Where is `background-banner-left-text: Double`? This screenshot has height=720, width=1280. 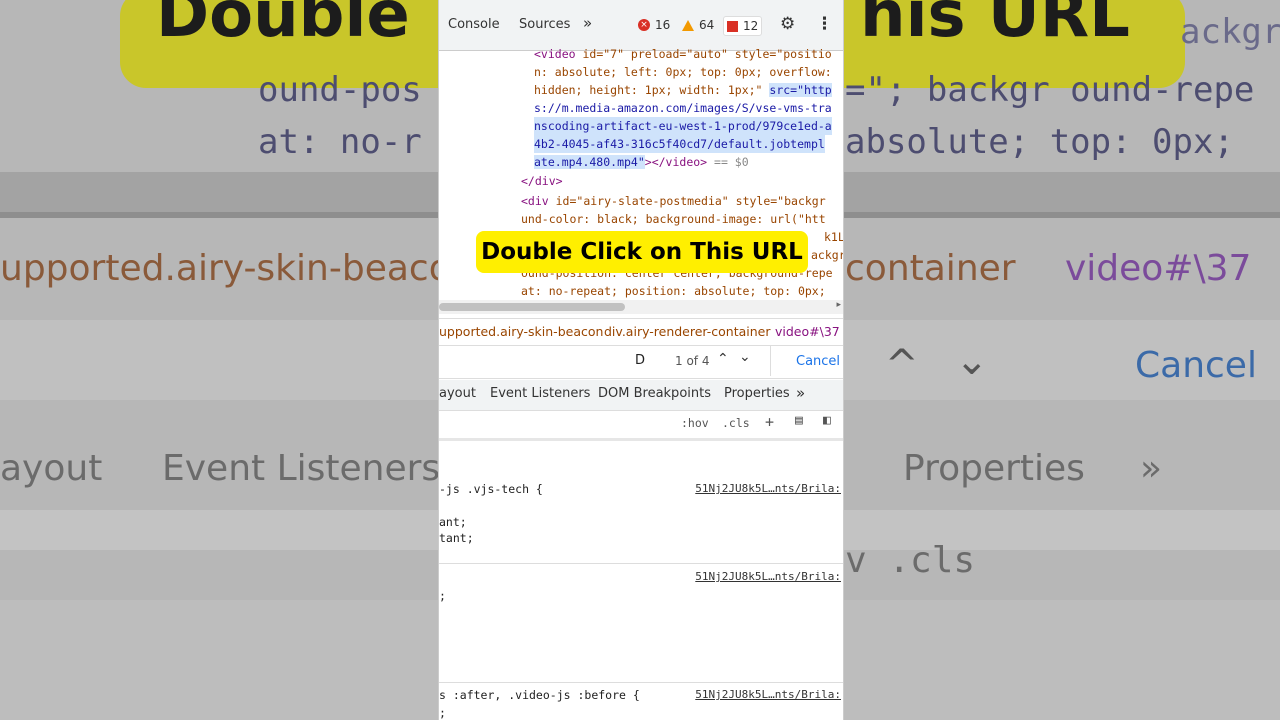
background-banner-left-text: Double is located at coordinates (283, 26).